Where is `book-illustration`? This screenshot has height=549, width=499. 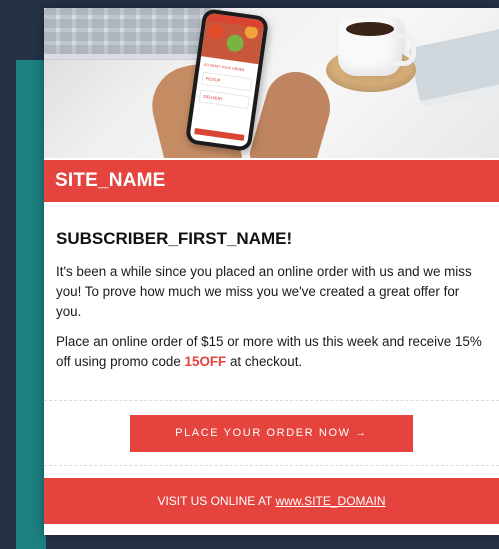
book-illustration is located at coordinates (453, 68).